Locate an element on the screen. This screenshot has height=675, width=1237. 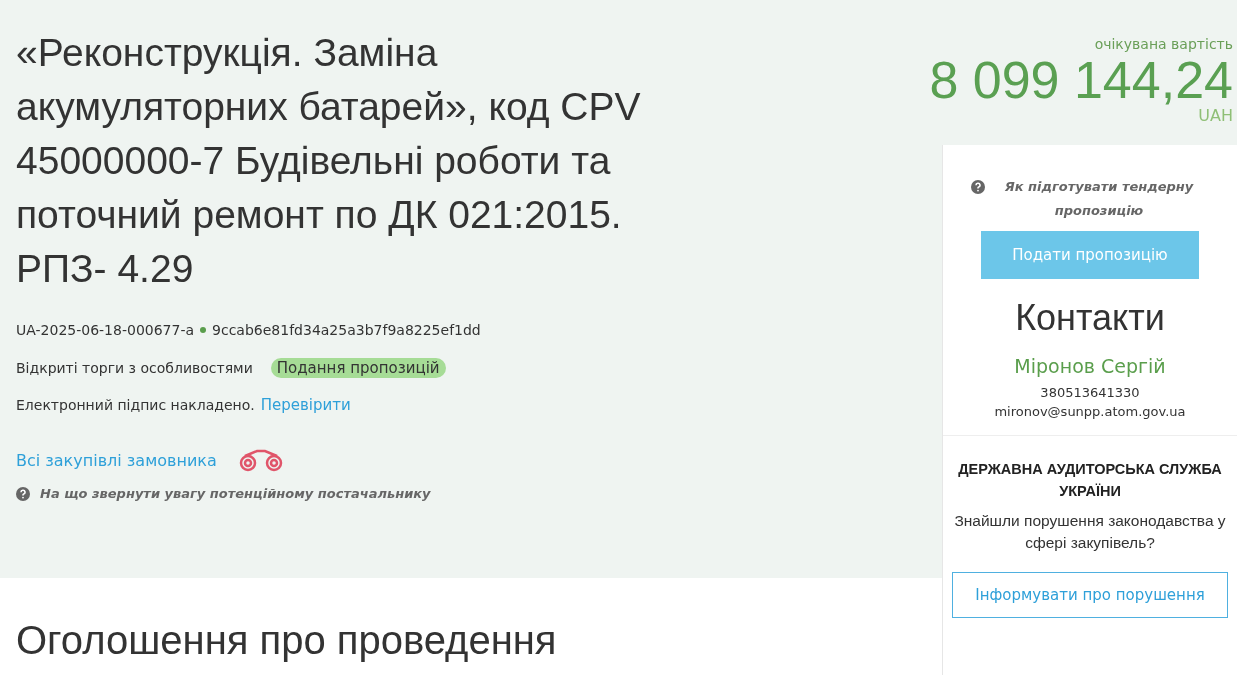
signature-text: Електронний підпис накладено. is located at coordinates (135, 405).